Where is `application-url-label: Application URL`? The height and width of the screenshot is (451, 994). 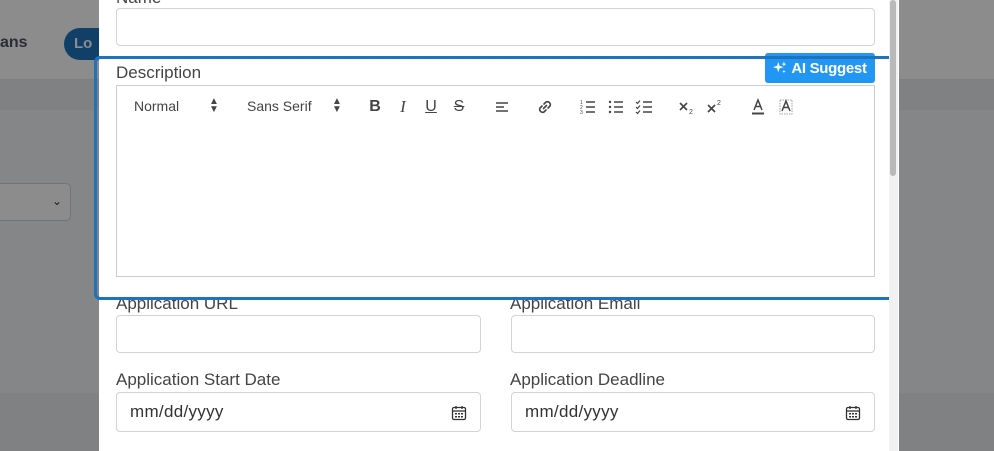
application-url-label: Application URL is located at coordinates (177, 303).